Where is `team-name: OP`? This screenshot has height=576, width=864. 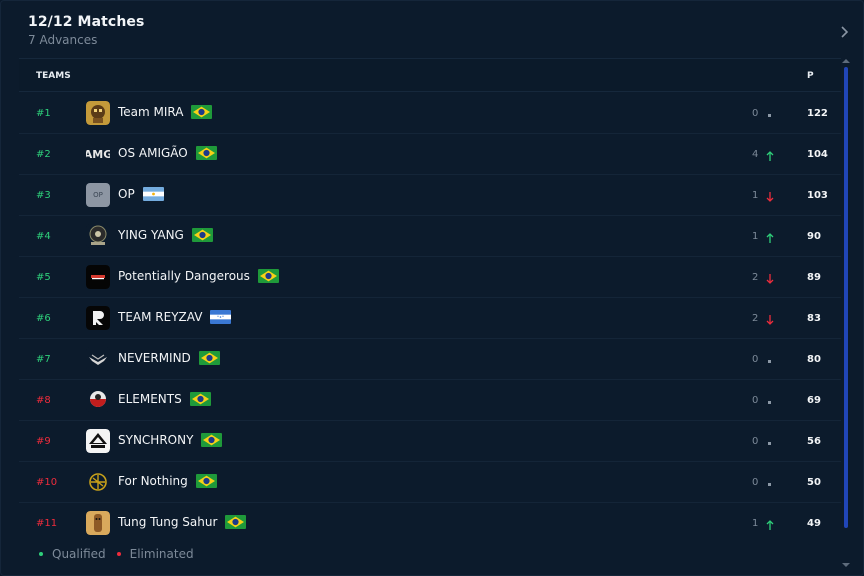
team-name: OP is located at coordinates (126, 194).